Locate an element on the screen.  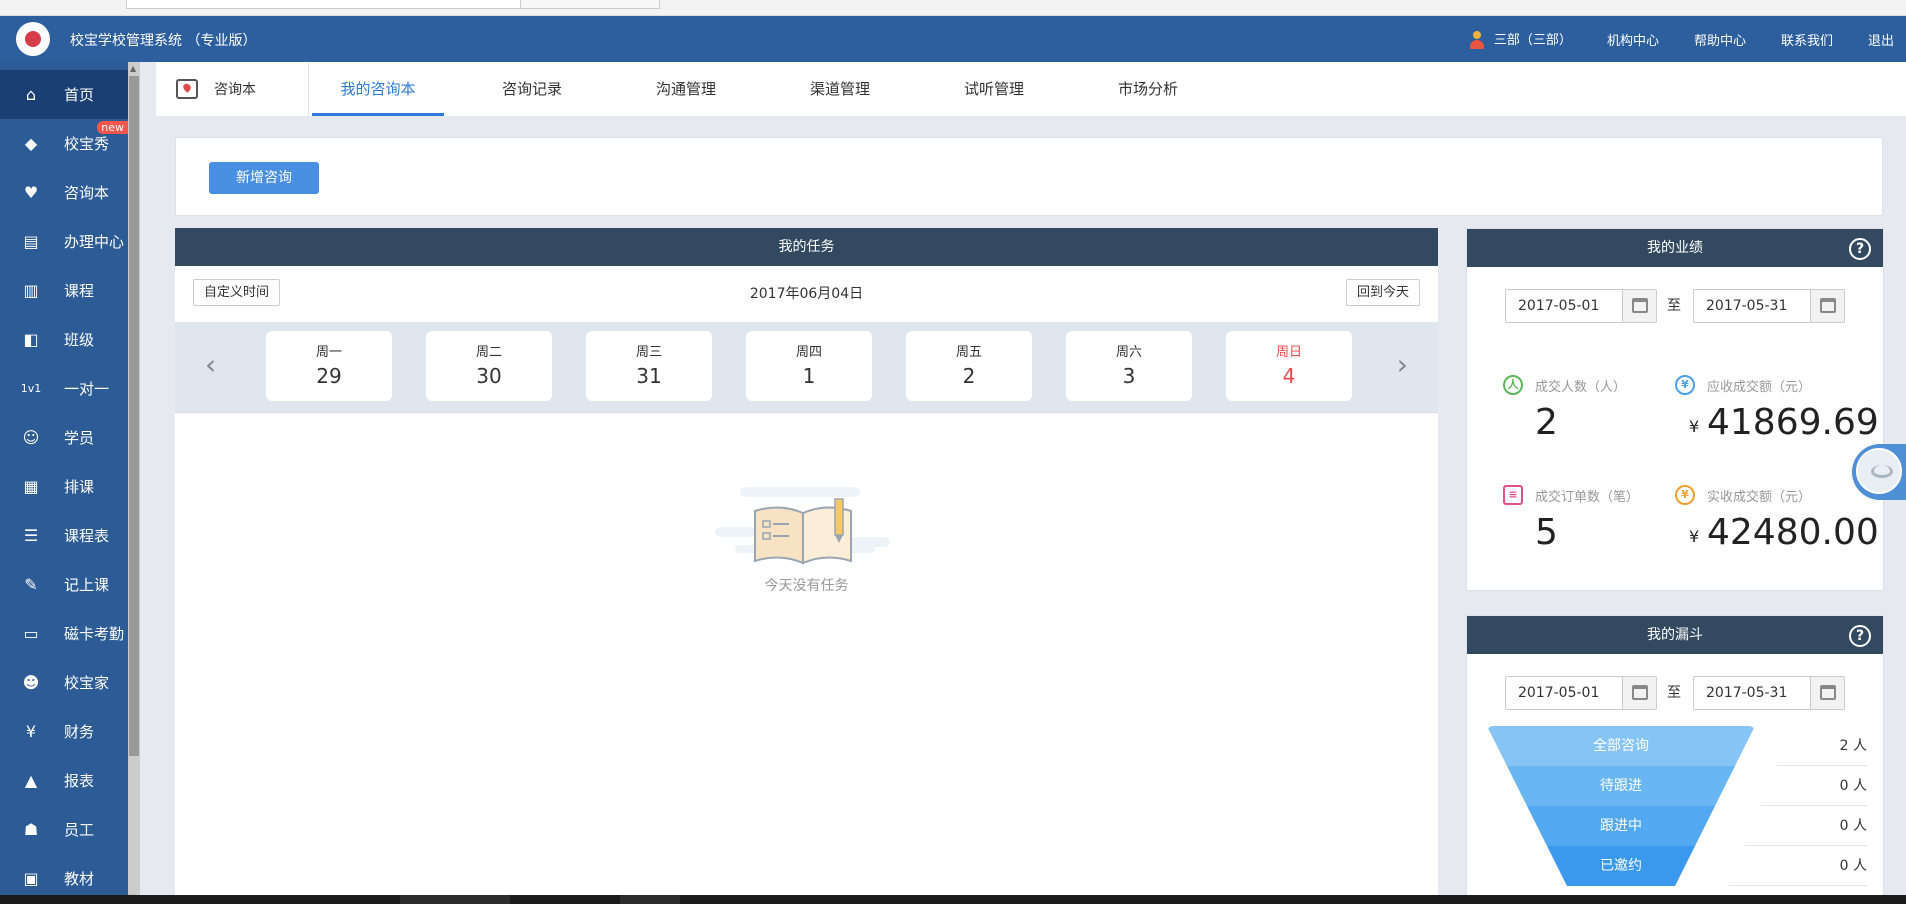
day-weekday: 周二 is located at coordinates (488, 352).